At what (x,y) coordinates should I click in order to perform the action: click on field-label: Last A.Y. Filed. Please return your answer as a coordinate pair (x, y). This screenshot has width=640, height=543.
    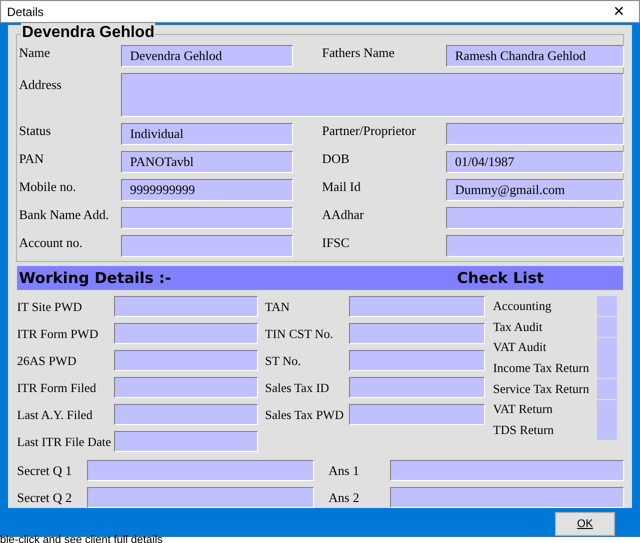
    Looking at the image, I should click on (55, 414).